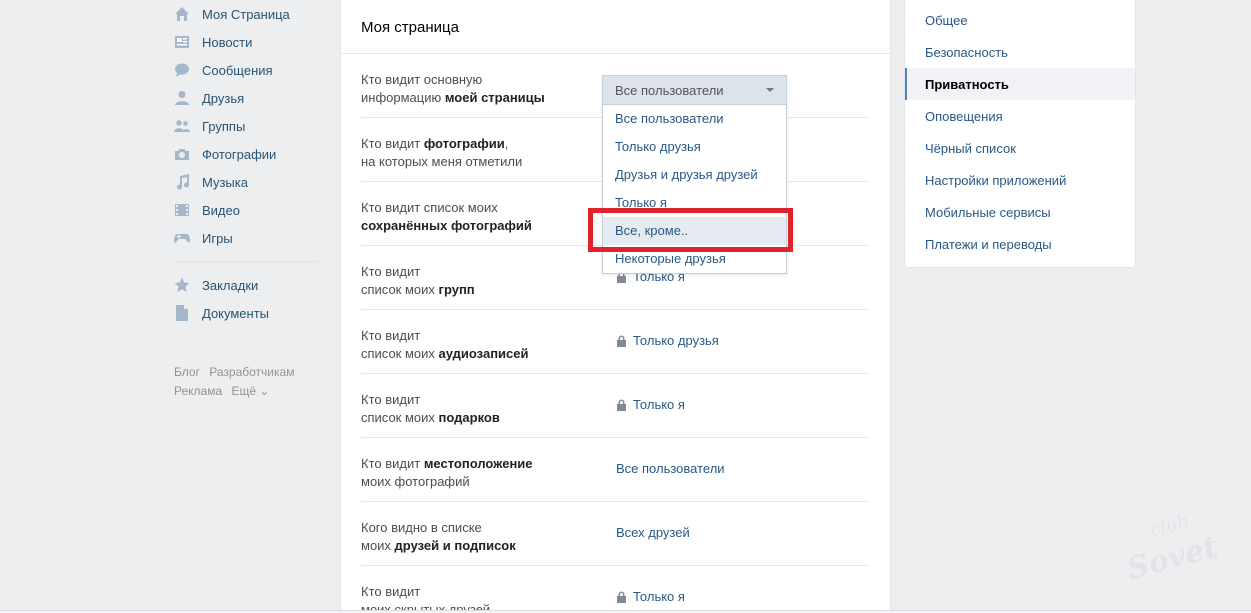 The width and height of the screenshot is (1251, 613). What do you see at coordinates (250, 391) in the screenshot?
I see `footer-link-more: Ещё ⌄` at bounding box center [250, 391].